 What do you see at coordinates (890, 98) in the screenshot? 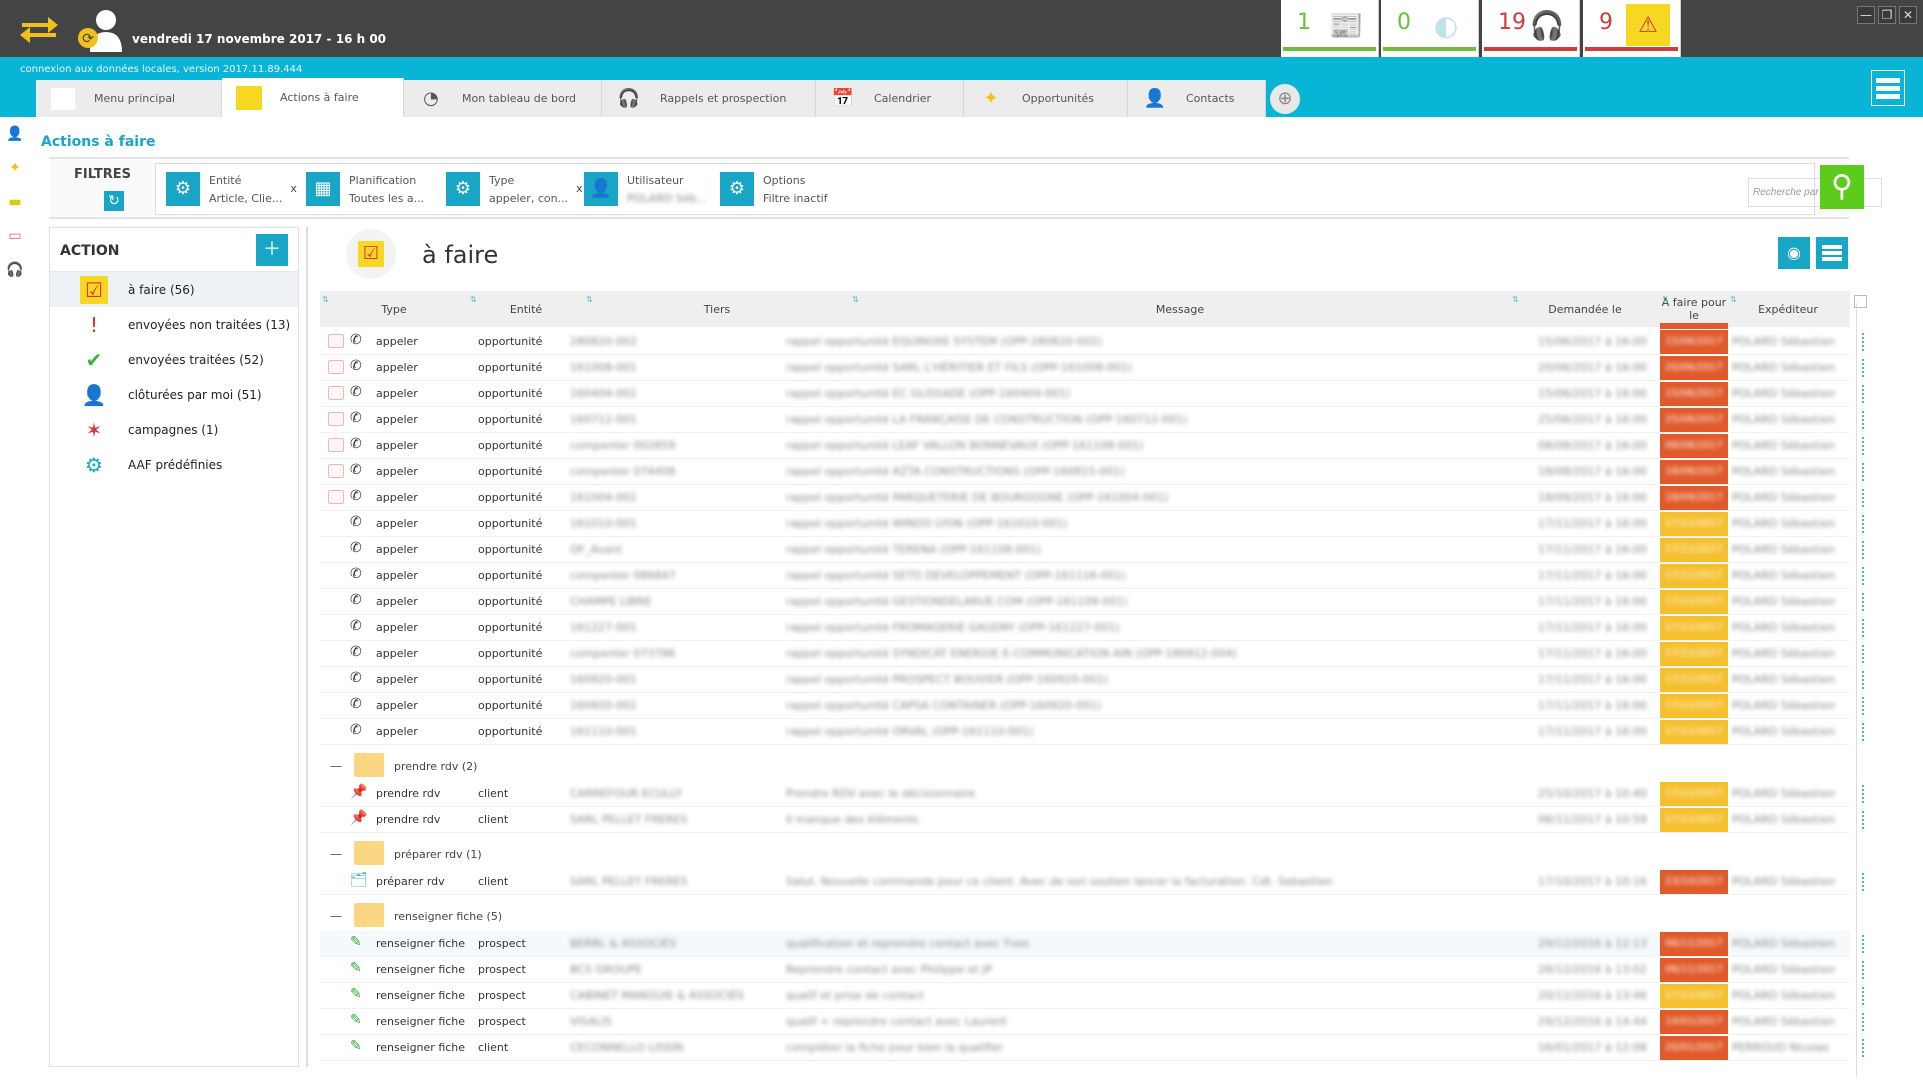
I see `tab-calendrier: 📅 Calendrier` at bounding box center [890, 98].